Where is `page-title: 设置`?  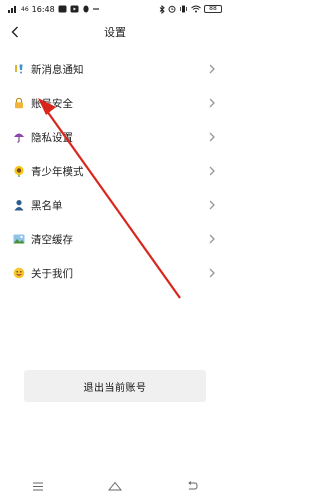
page-title: 设置 is located at coordinates (115, 32).